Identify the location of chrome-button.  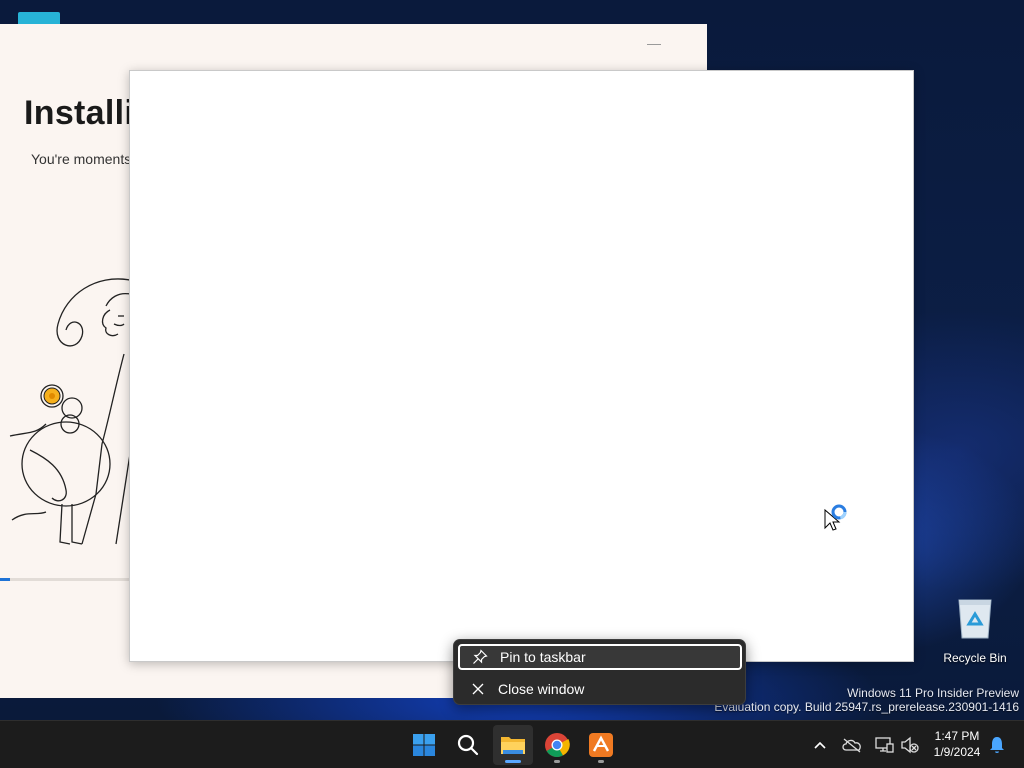
(557, 745).